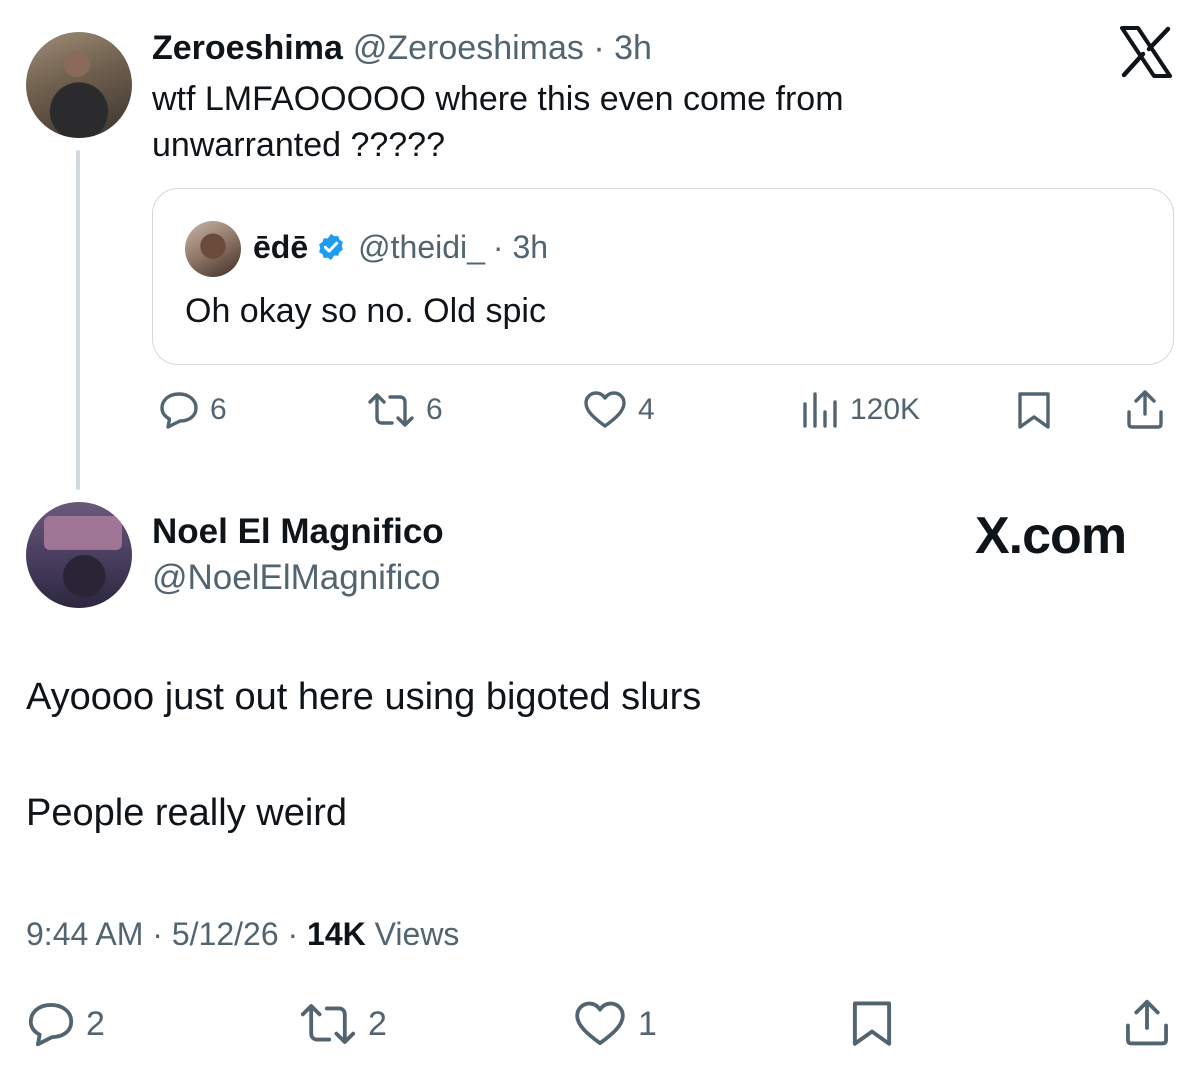 The height and width of the screenshot is (1086, 1200). I want to click on parent-reply-count: 6, so click(218, 409).